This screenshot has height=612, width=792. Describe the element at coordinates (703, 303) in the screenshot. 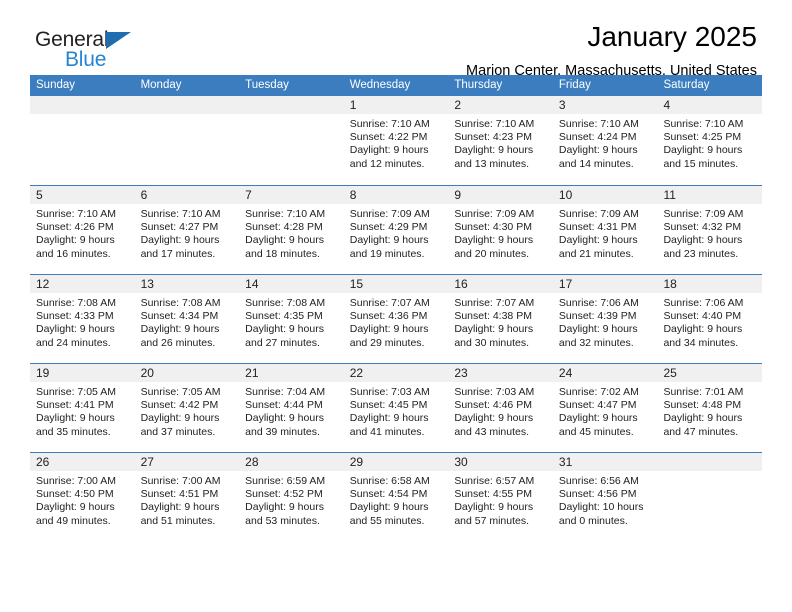

I see `sunrise-text: Sunrise: 7:06 AM` at that location.